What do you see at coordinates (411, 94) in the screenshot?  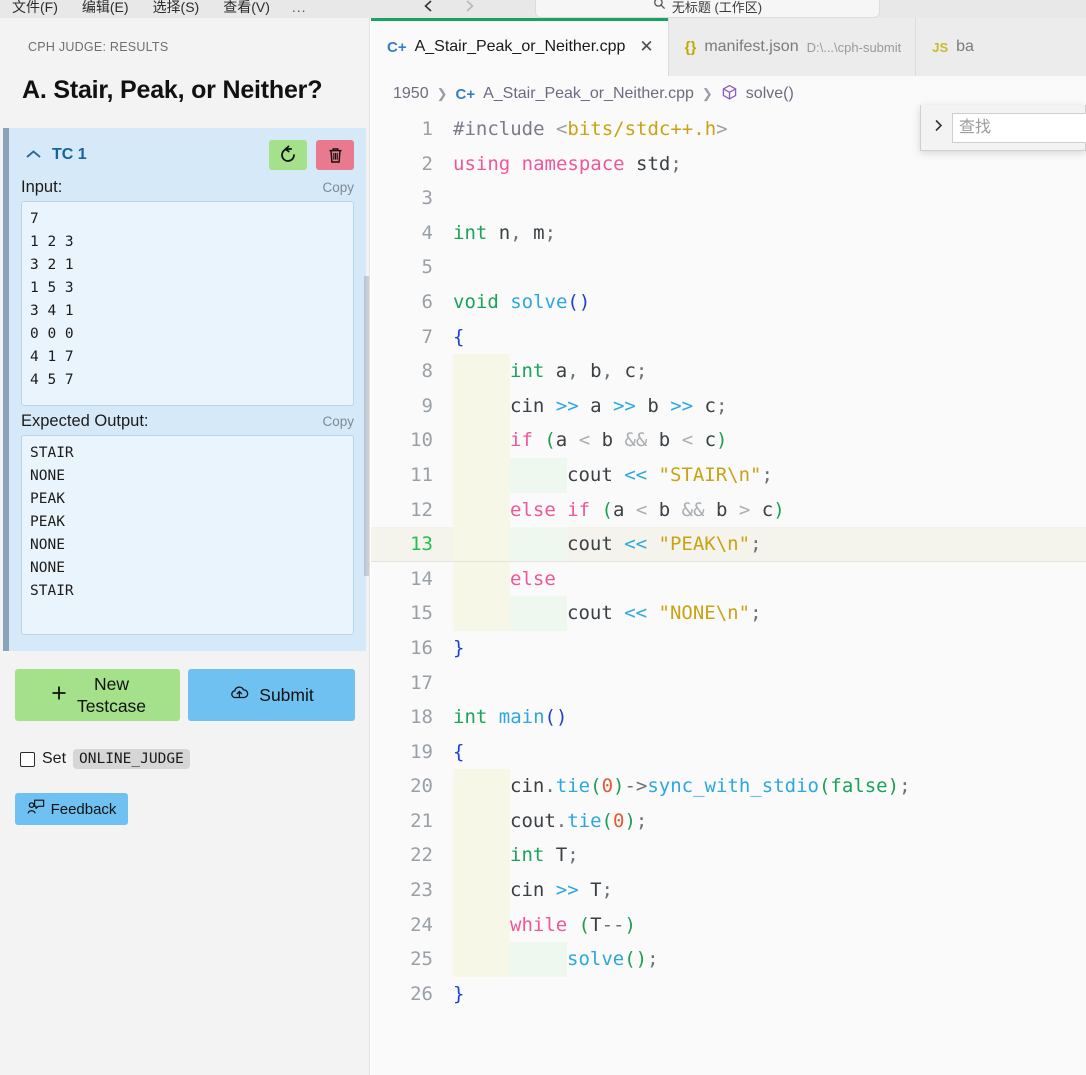 I see `breadcrumb-item-0: 1950` at bounding box center [411, 94].